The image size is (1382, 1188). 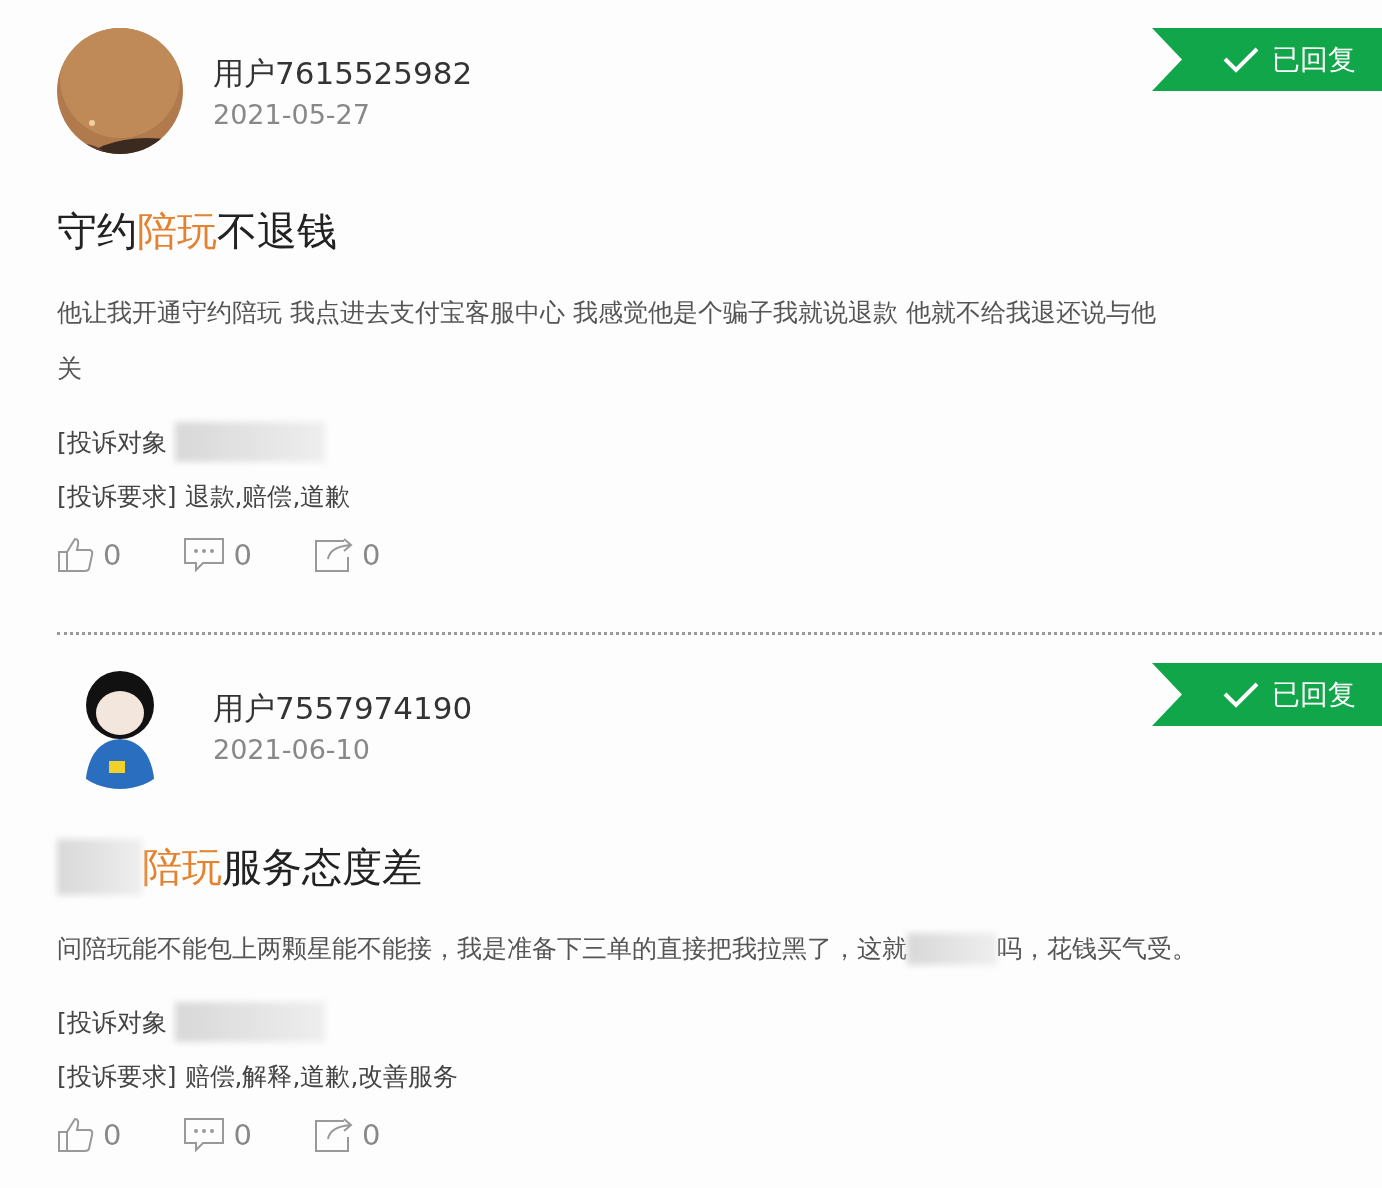 I want to click on complaint-title: 不退钱, so click(x=277, y=231).